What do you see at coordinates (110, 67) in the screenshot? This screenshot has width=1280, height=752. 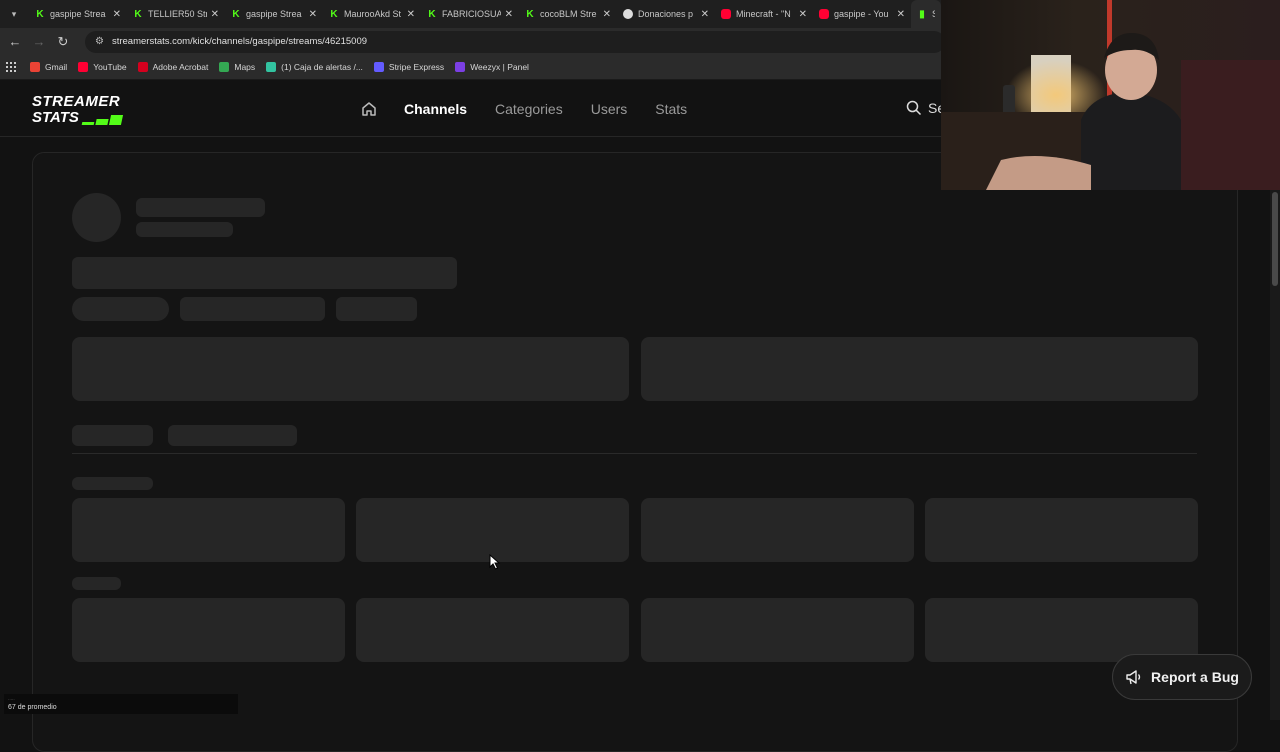 I see `bookmark-label: YouTube` at bounding box center [110, 67].